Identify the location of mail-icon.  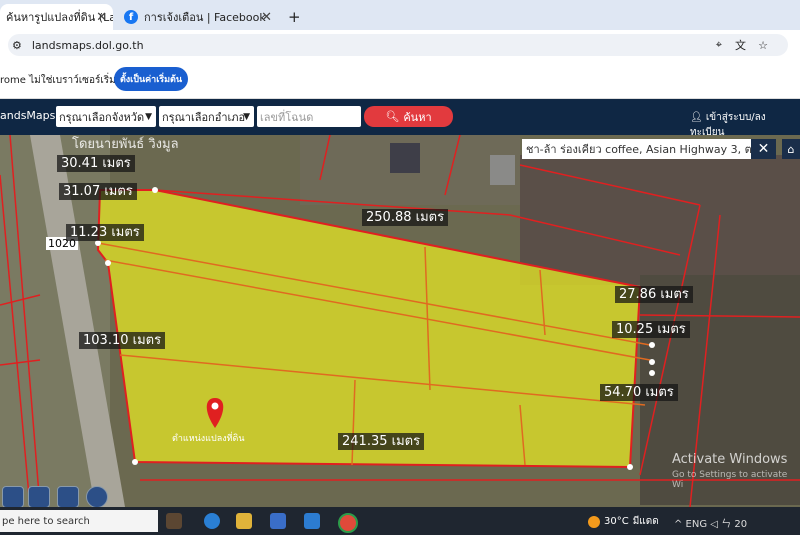
(312, 521).